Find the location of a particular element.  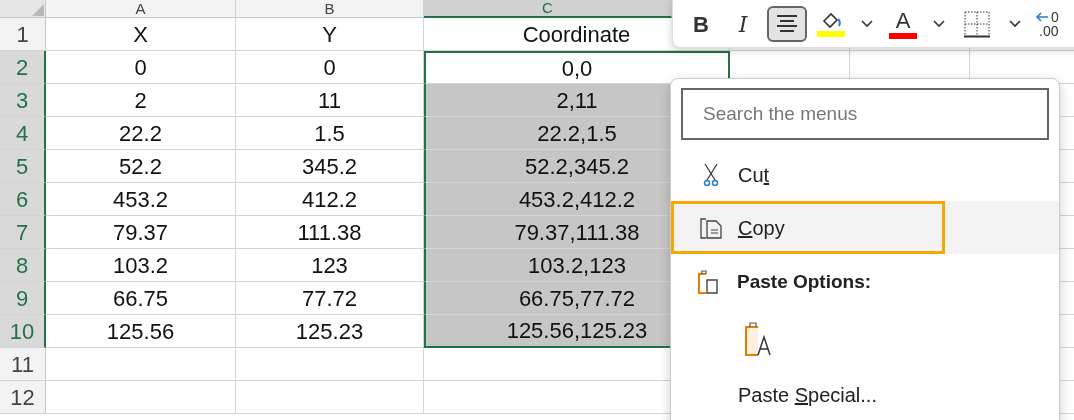

menu-item: Copy is located at coordinates (808, 227).